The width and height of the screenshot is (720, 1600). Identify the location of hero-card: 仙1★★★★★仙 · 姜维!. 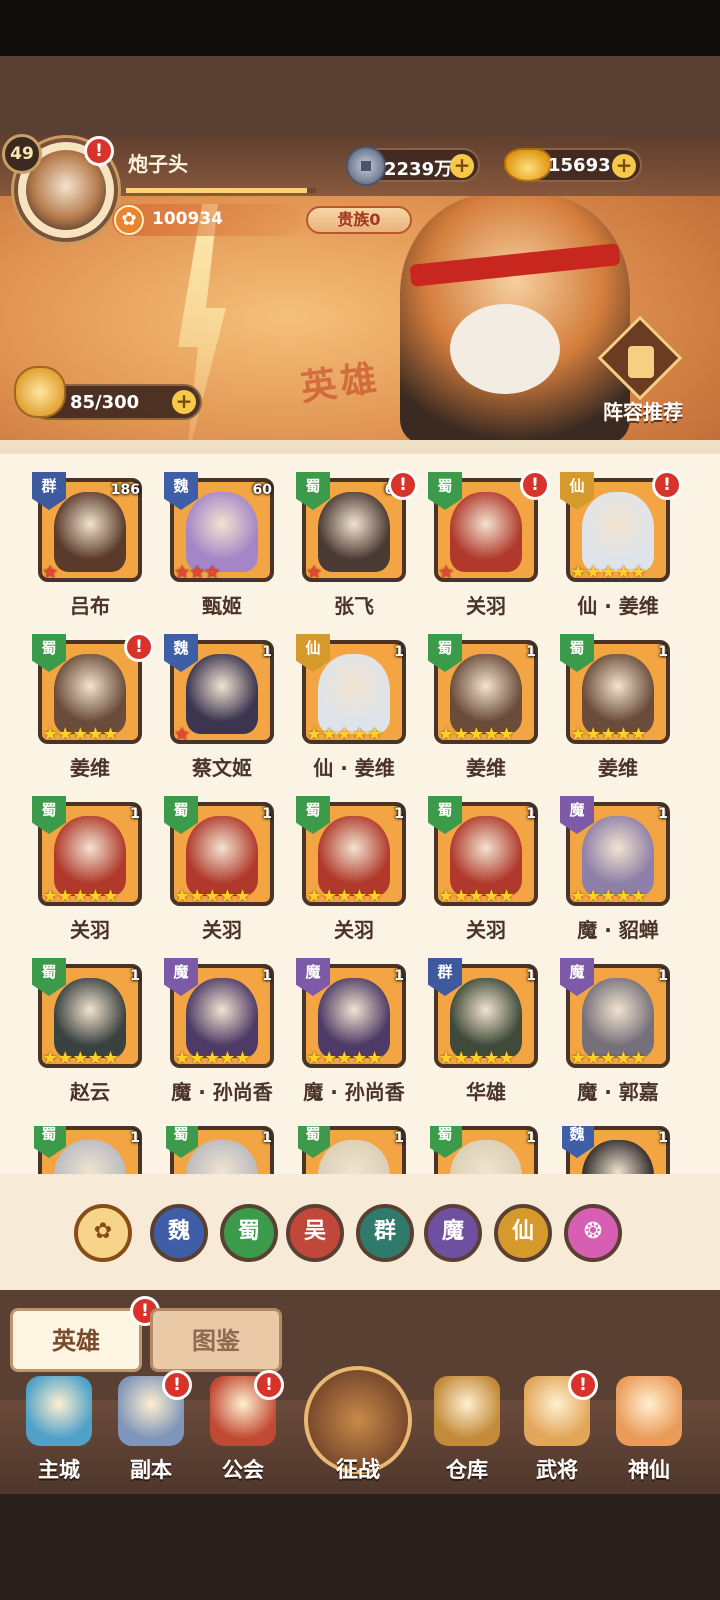
(621, 549).